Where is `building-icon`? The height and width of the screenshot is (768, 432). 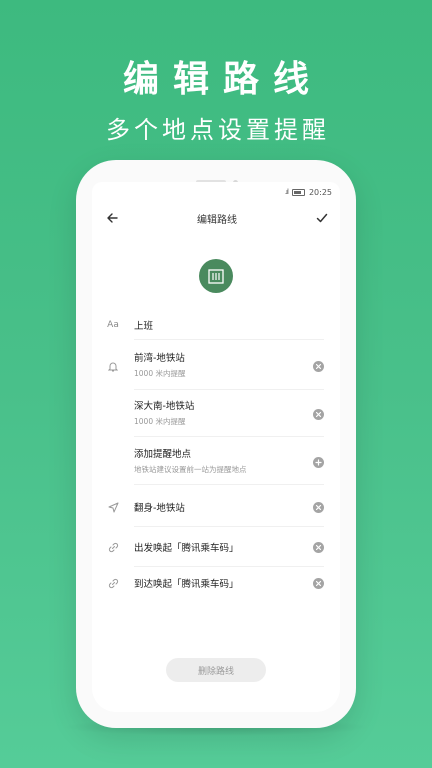 building-icon is located at coordinates (216, 276).